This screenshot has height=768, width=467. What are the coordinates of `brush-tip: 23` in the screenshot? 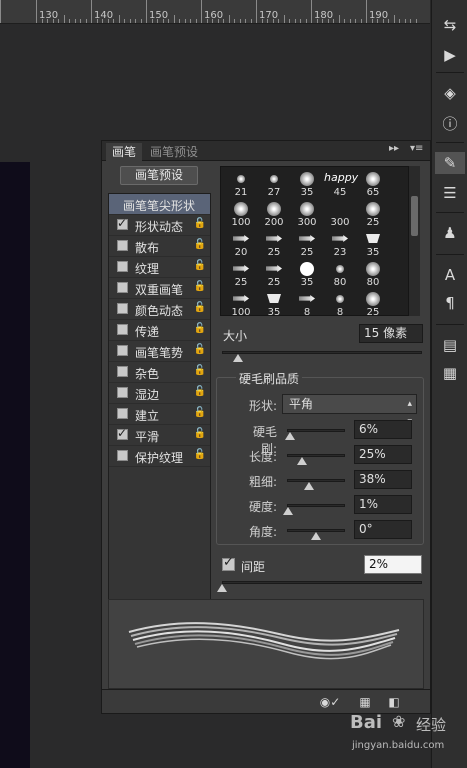 It's located at (340, 244).